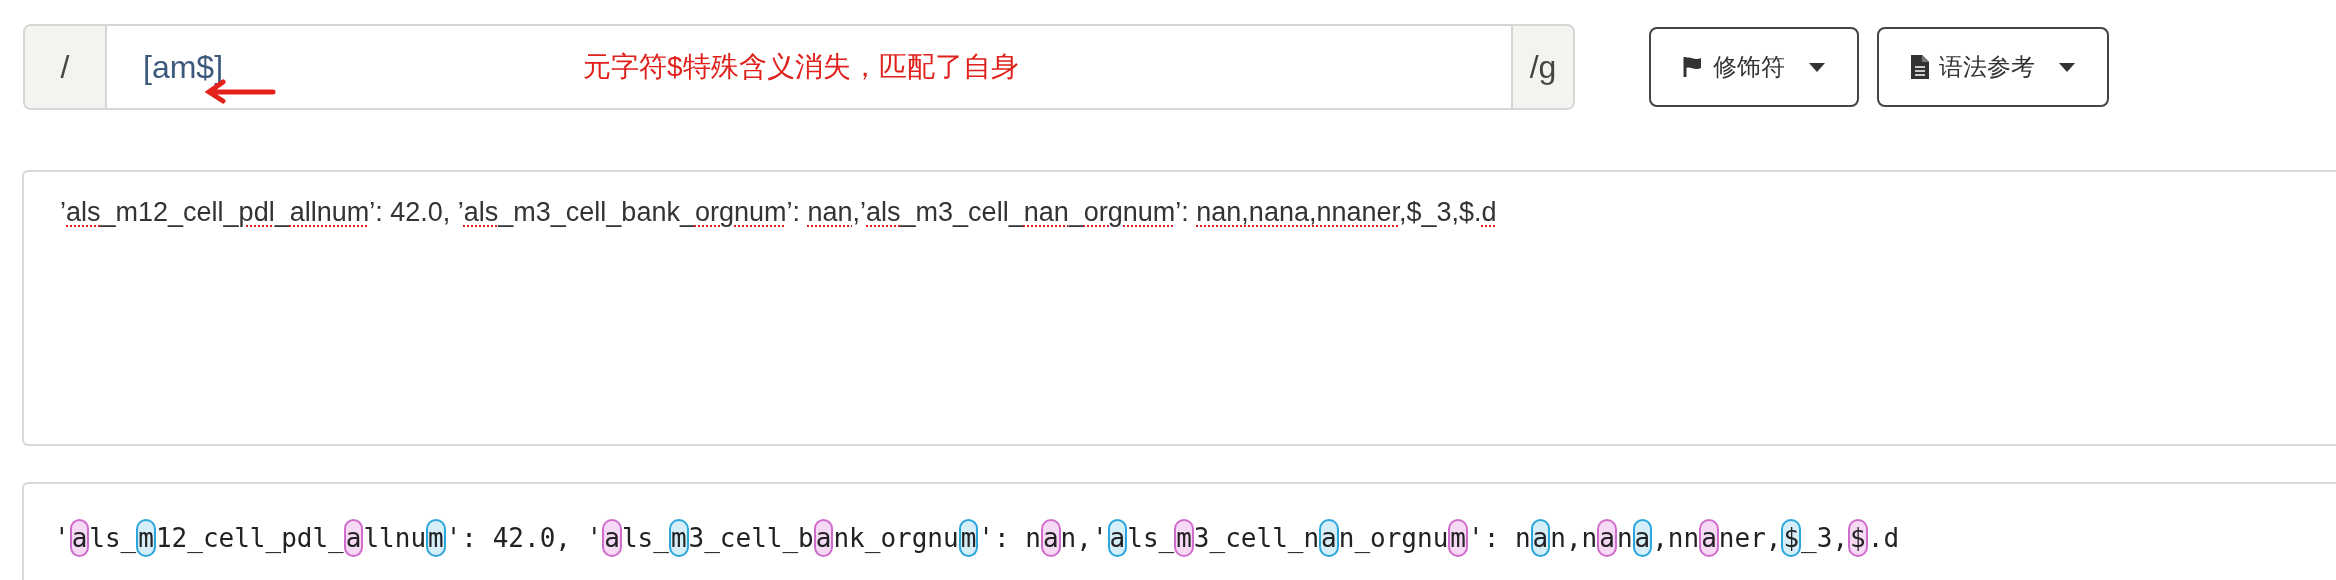  Describe the element at coordinates (1993, 67) in the screenshot. I see `dropdown-button: 语法参考` at that location.